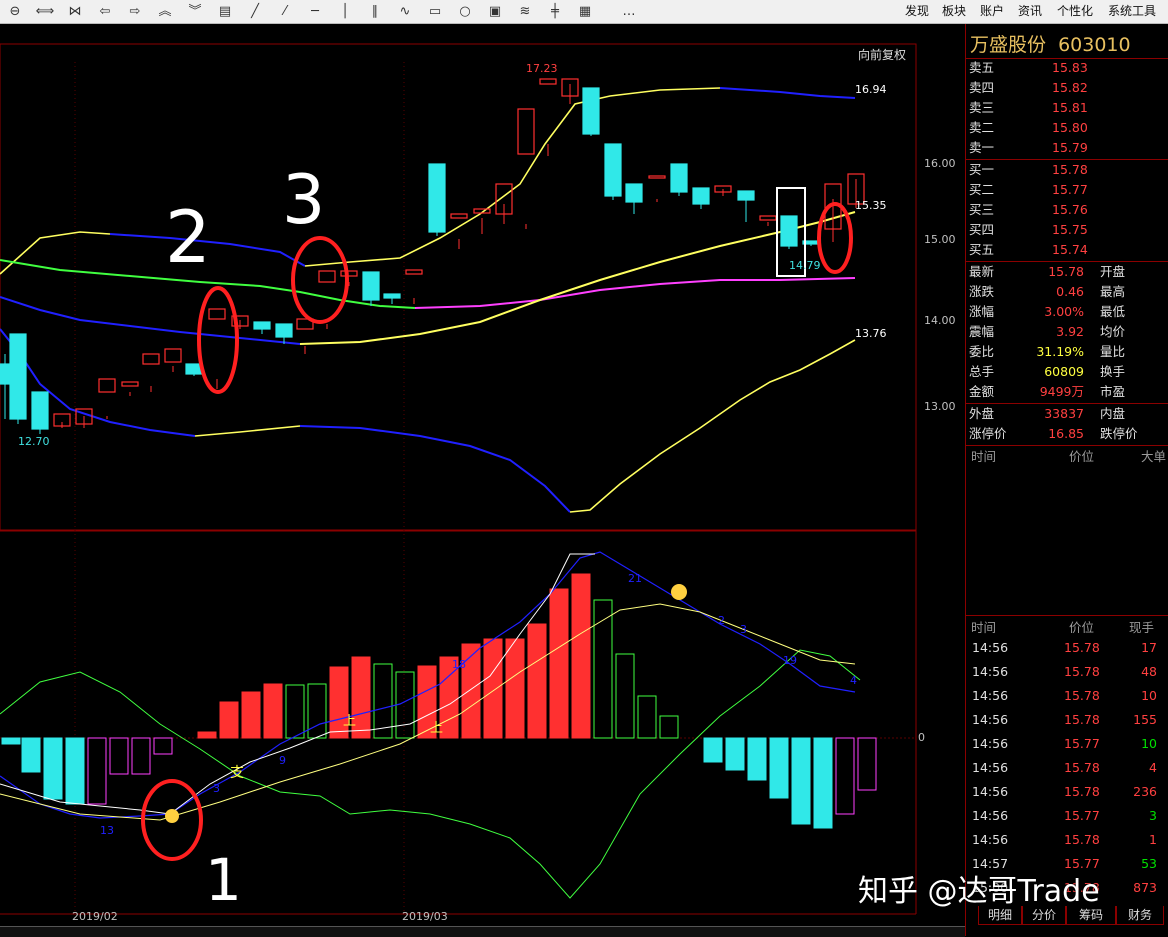 The height and width of the screenshot is (937, 1168). Describe the element at coordinates (216, 788) in the screenshot. I see `macd-num-2: 3` at that location.